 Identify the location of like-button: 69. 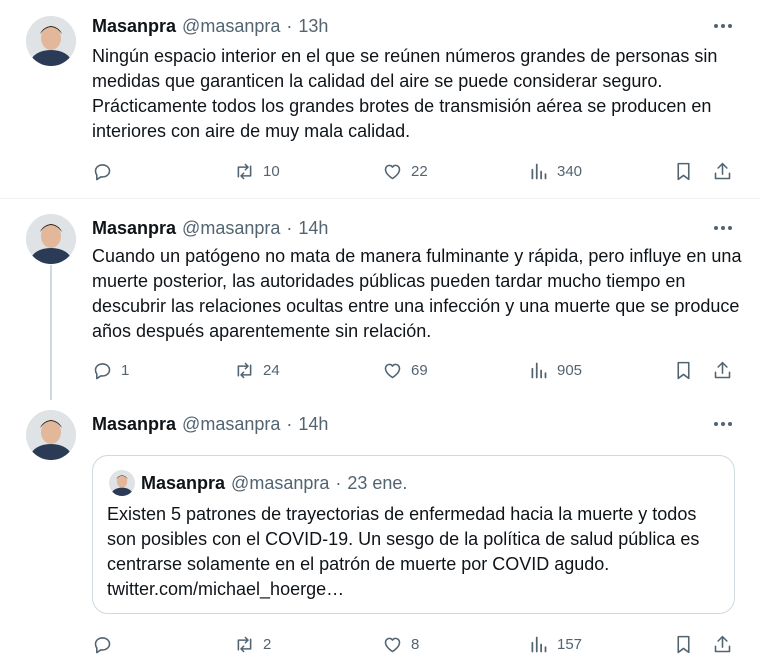
(405, 370).